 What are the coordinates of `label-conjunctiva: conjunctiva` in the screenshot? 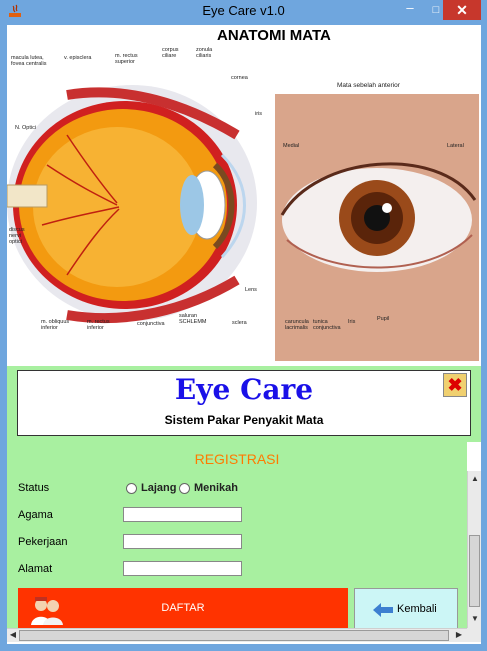 It's located at (151, 324).